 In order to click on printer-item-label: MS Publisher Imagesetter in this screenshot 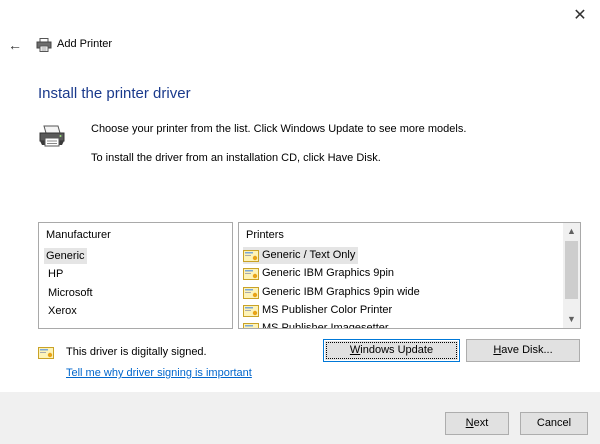, I will do `click(325, 325)`.